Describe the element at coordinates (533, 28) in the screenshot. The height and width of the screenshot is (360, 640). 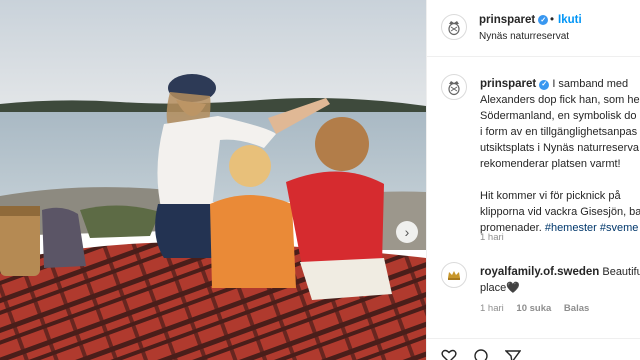
I see `post-header: prinsparet ✓ • Ikuti Nynäs naturreservat` at that location.